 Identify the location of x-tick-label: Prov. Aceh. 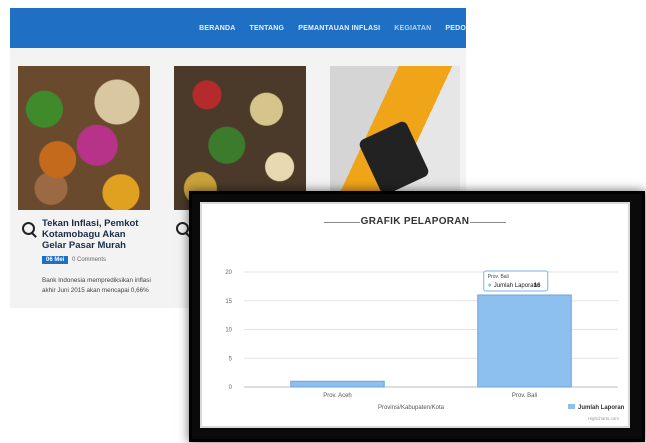
(337, 396).